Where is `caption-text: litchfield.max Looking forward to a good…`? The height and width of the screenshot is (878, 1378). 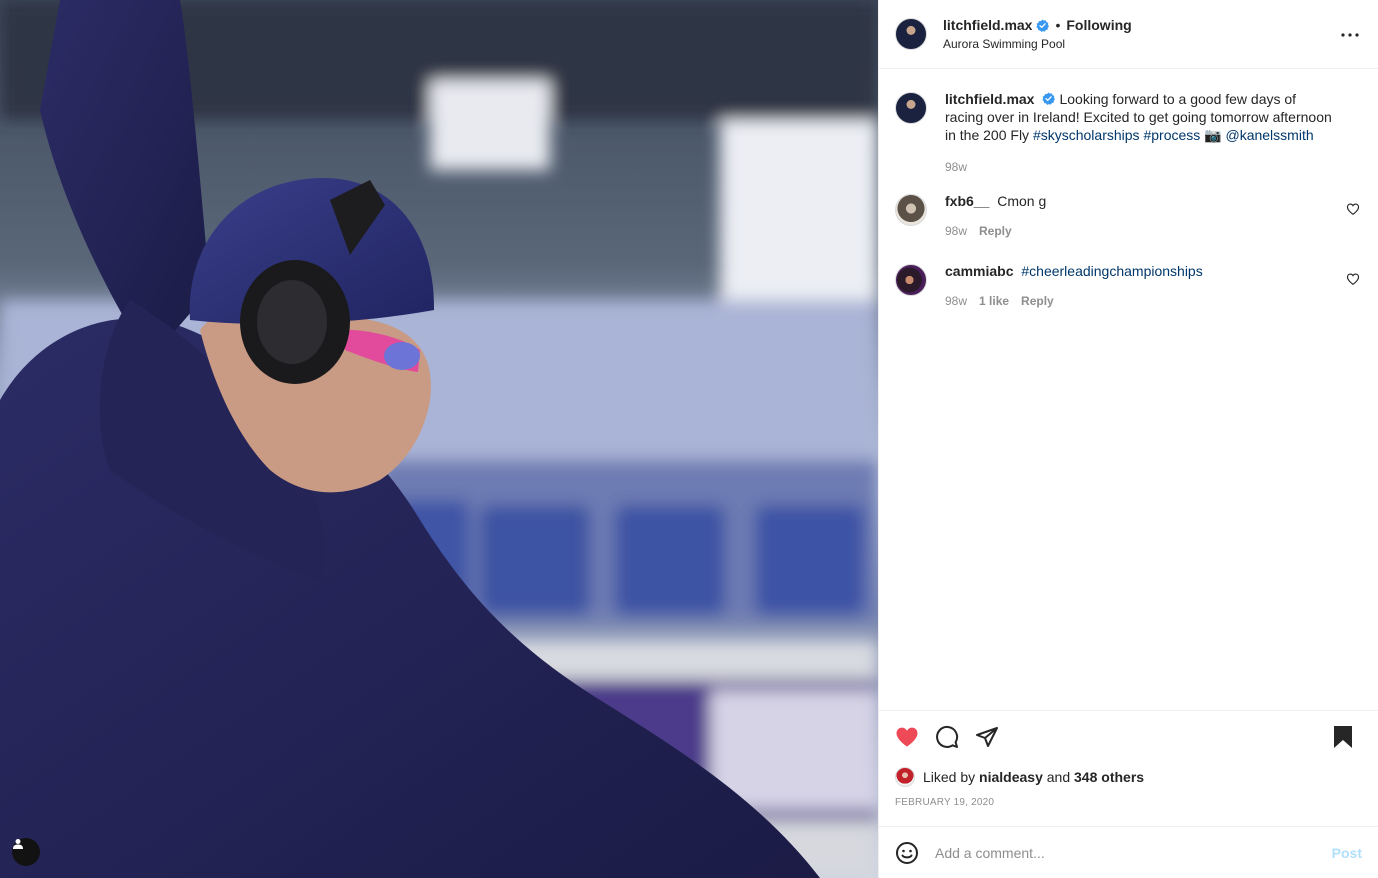
caption-text: litchfield.max Looking forward to a good… is located at coordinates (1141, 117).